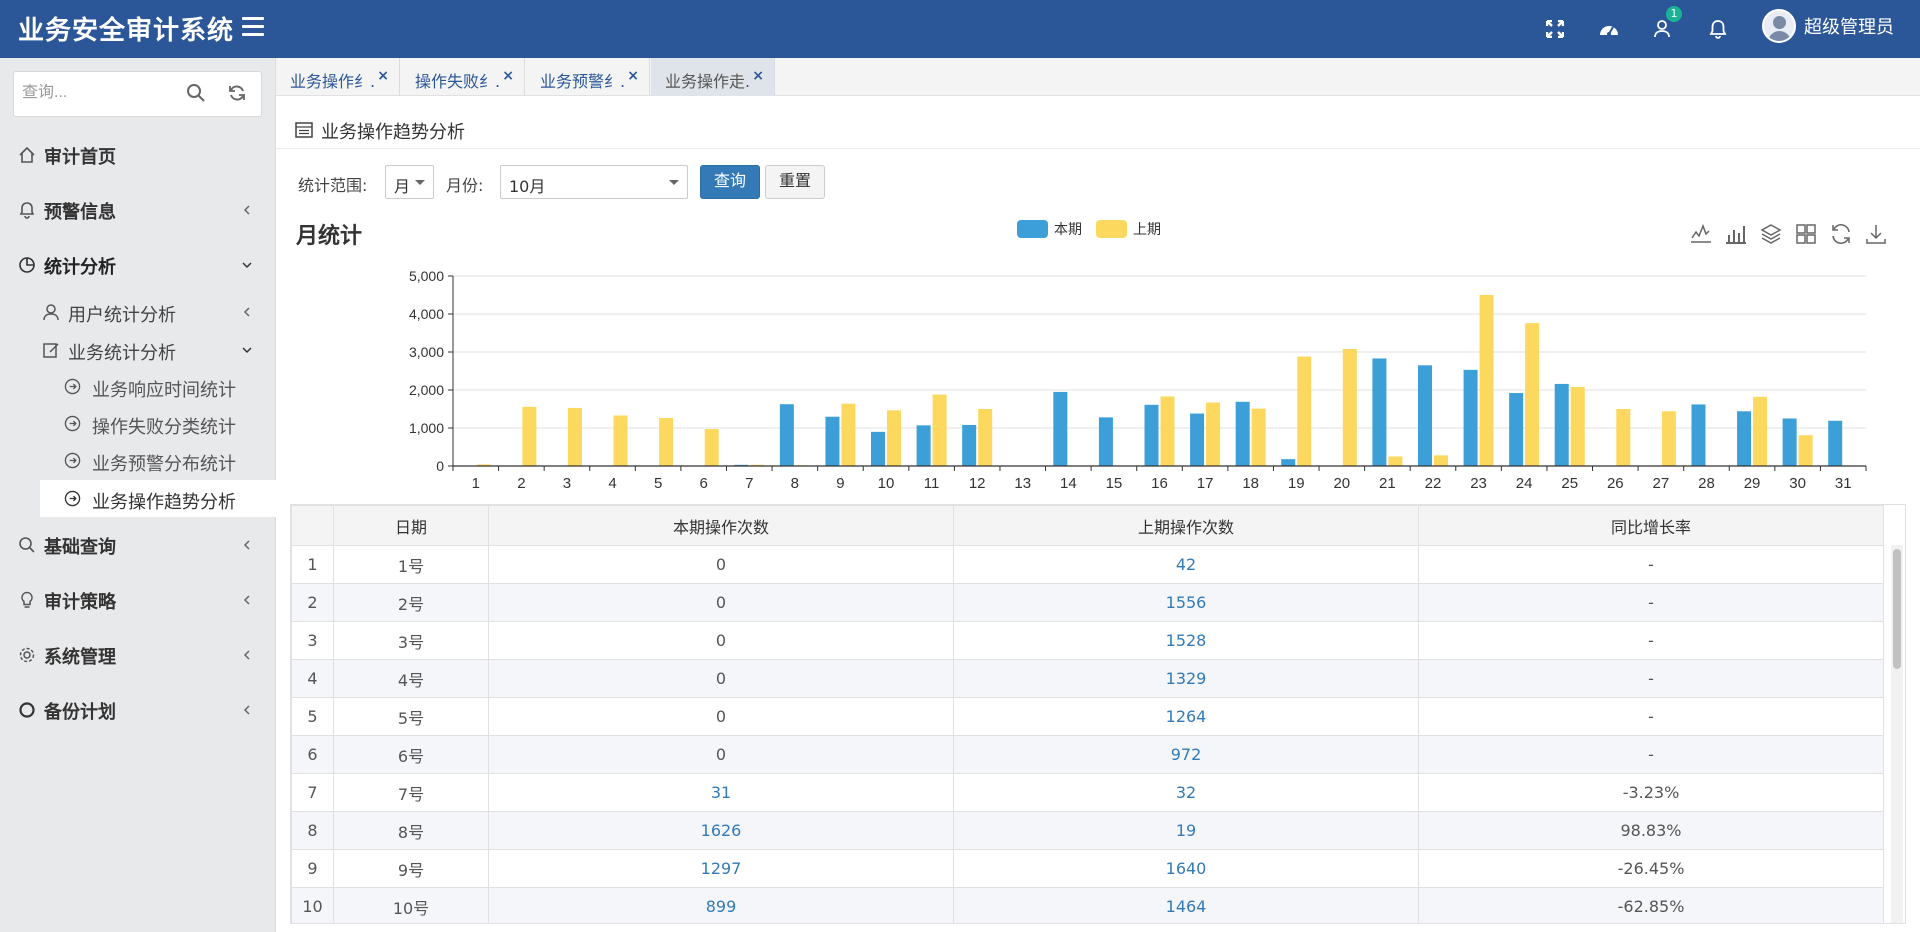 This screenshot has width=1920, height=932. What do you see at coordinates (721, 905) in the screenshot?
I see `current-count-cell: 899` at bounding box center [721, 905].